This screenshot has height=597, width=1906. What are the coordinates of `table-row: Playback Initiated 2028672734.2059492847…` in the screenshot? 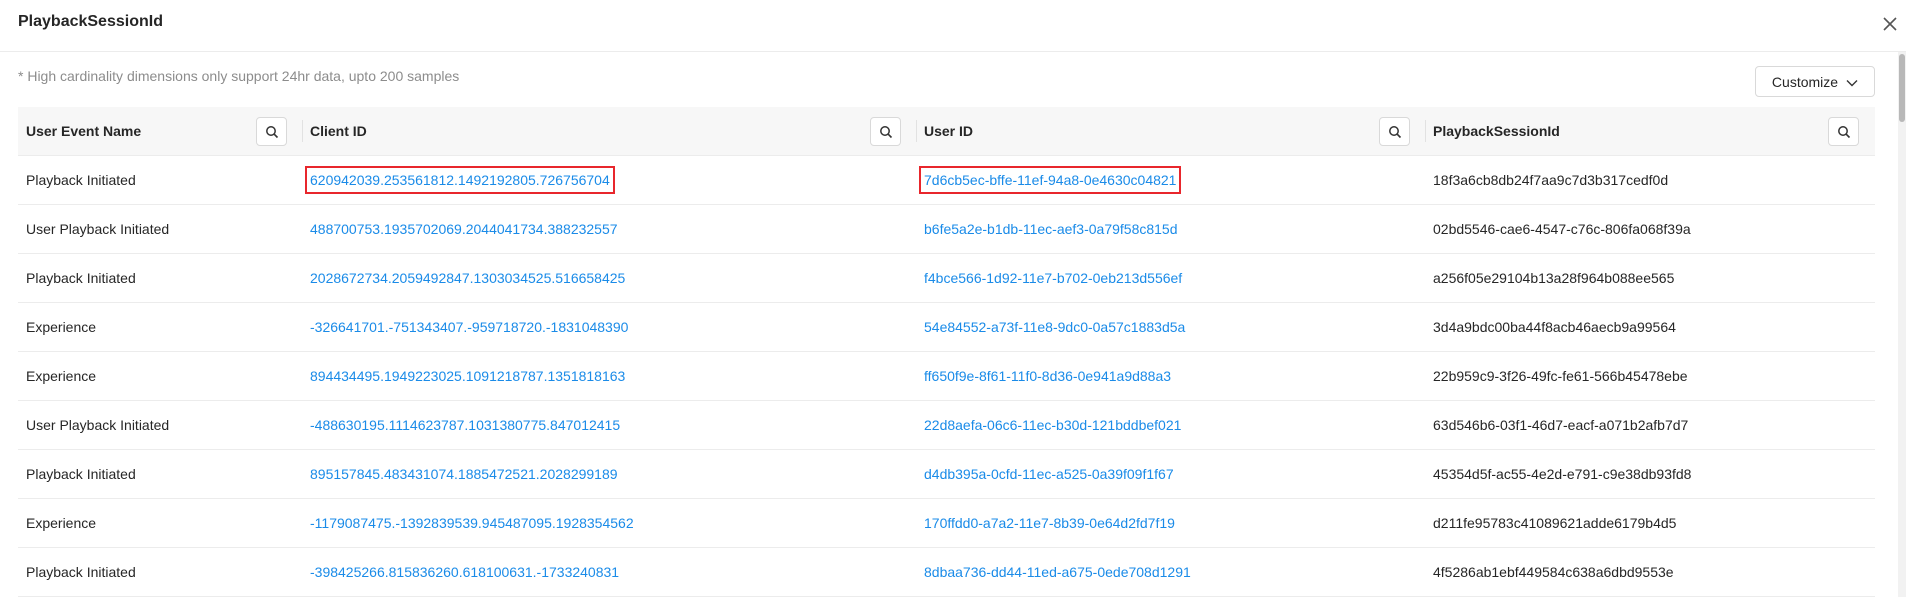 It's located at (946, 278).